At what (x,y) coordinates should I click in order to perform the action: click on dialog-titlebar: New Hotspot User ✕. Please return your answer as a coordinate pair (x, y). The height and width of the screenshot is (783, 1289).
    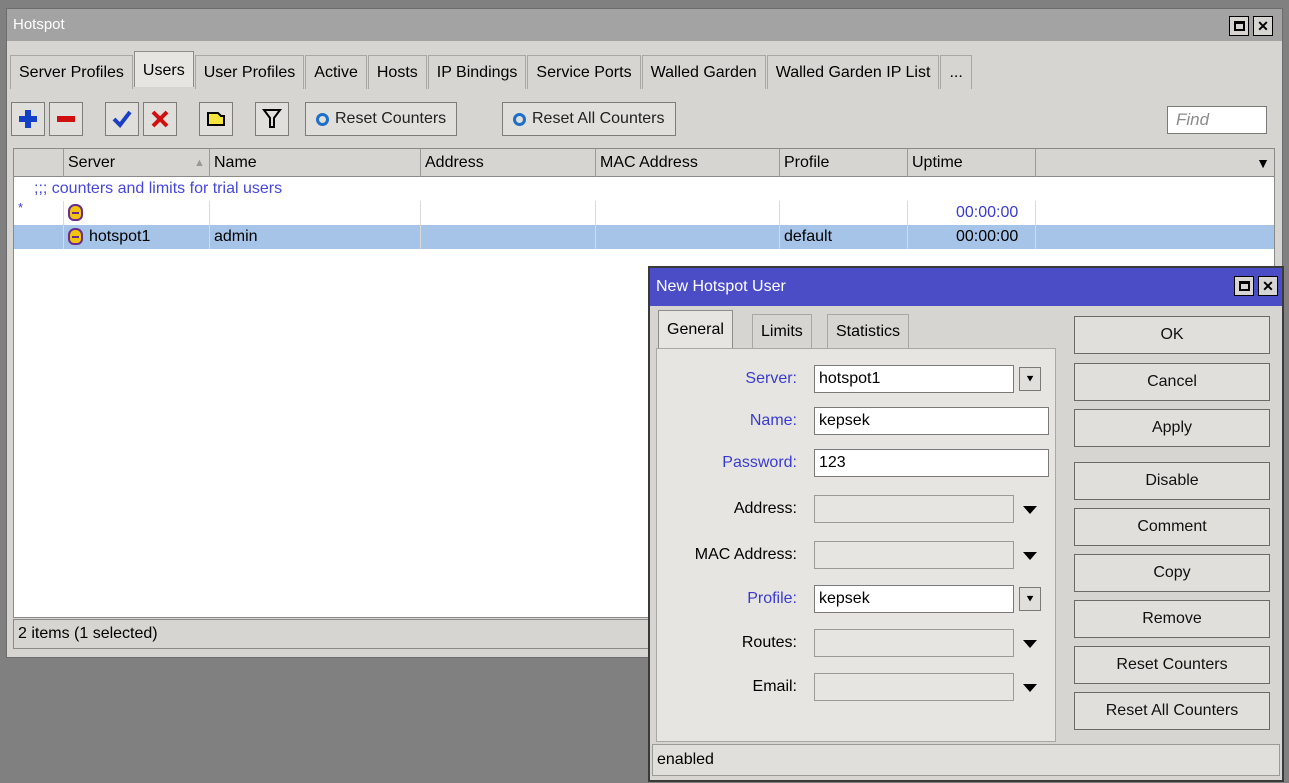
    Looking at the image, I should click on (966, 287).